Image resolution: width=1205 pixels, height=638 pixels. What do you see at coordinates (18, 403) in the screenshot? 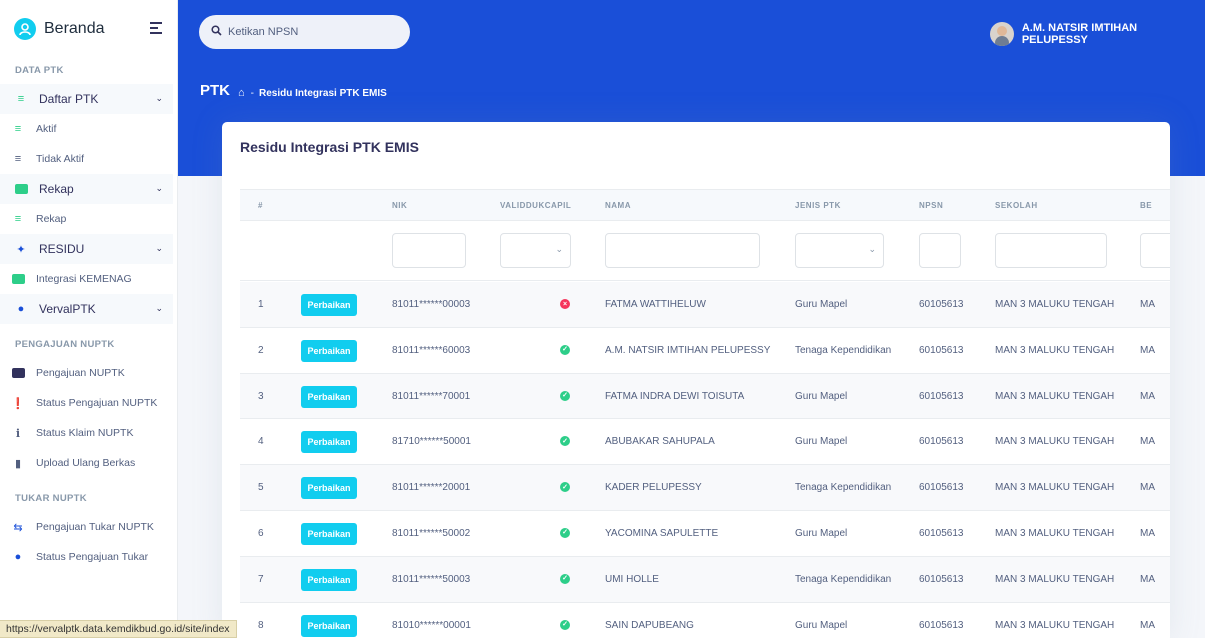
I see `info-circle-icon: ❗` at bounding box center [18, 403].